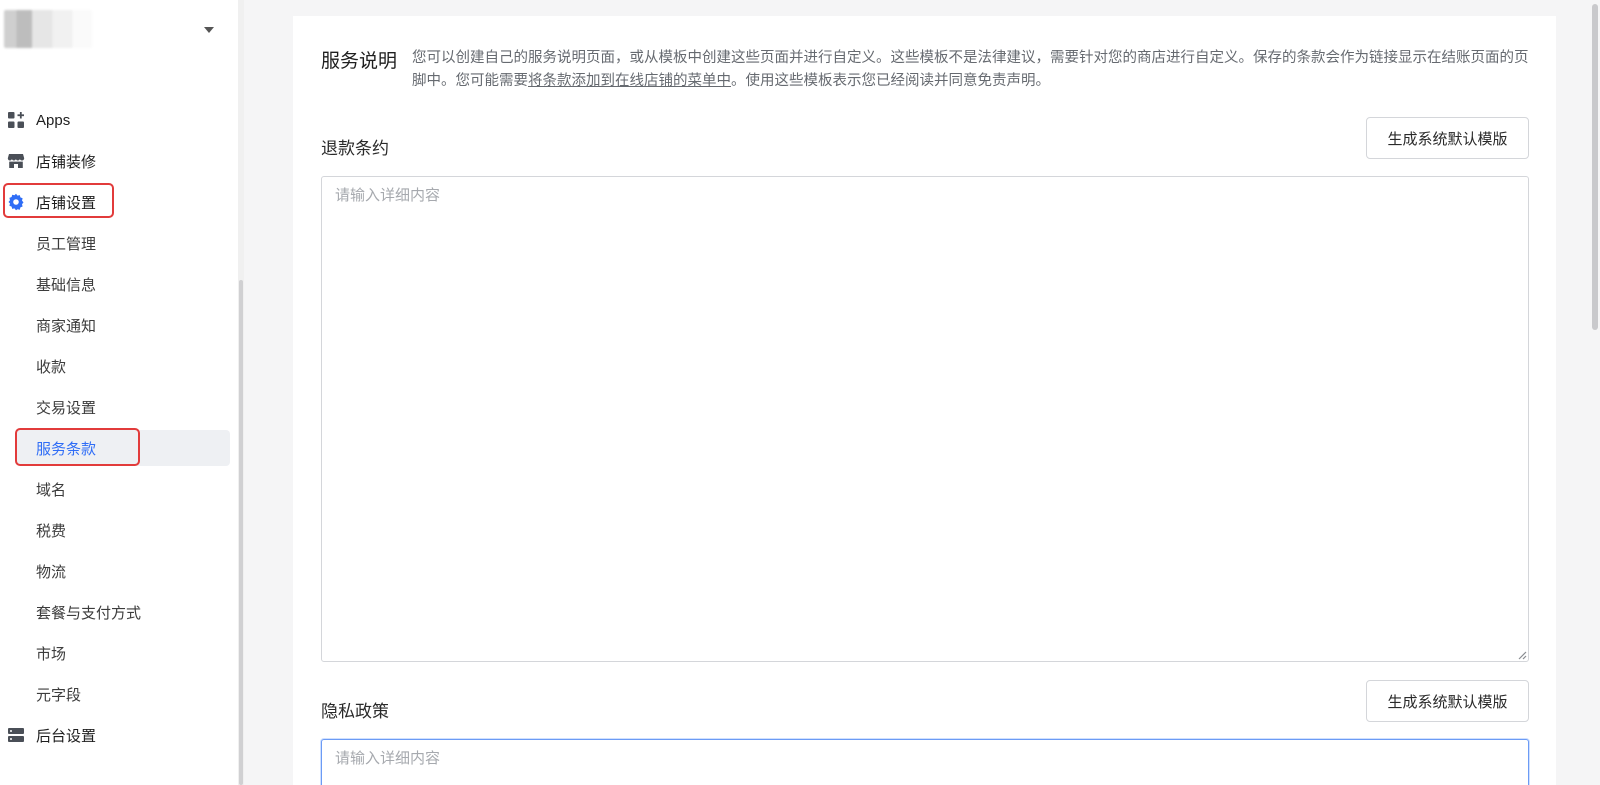 The image size is (1600, 785). What do you see at coordinates (123, 284) in the screenshot?
I see `sidebar-subitem-basic-info: 基础信息` at bounding box center [123, 284].